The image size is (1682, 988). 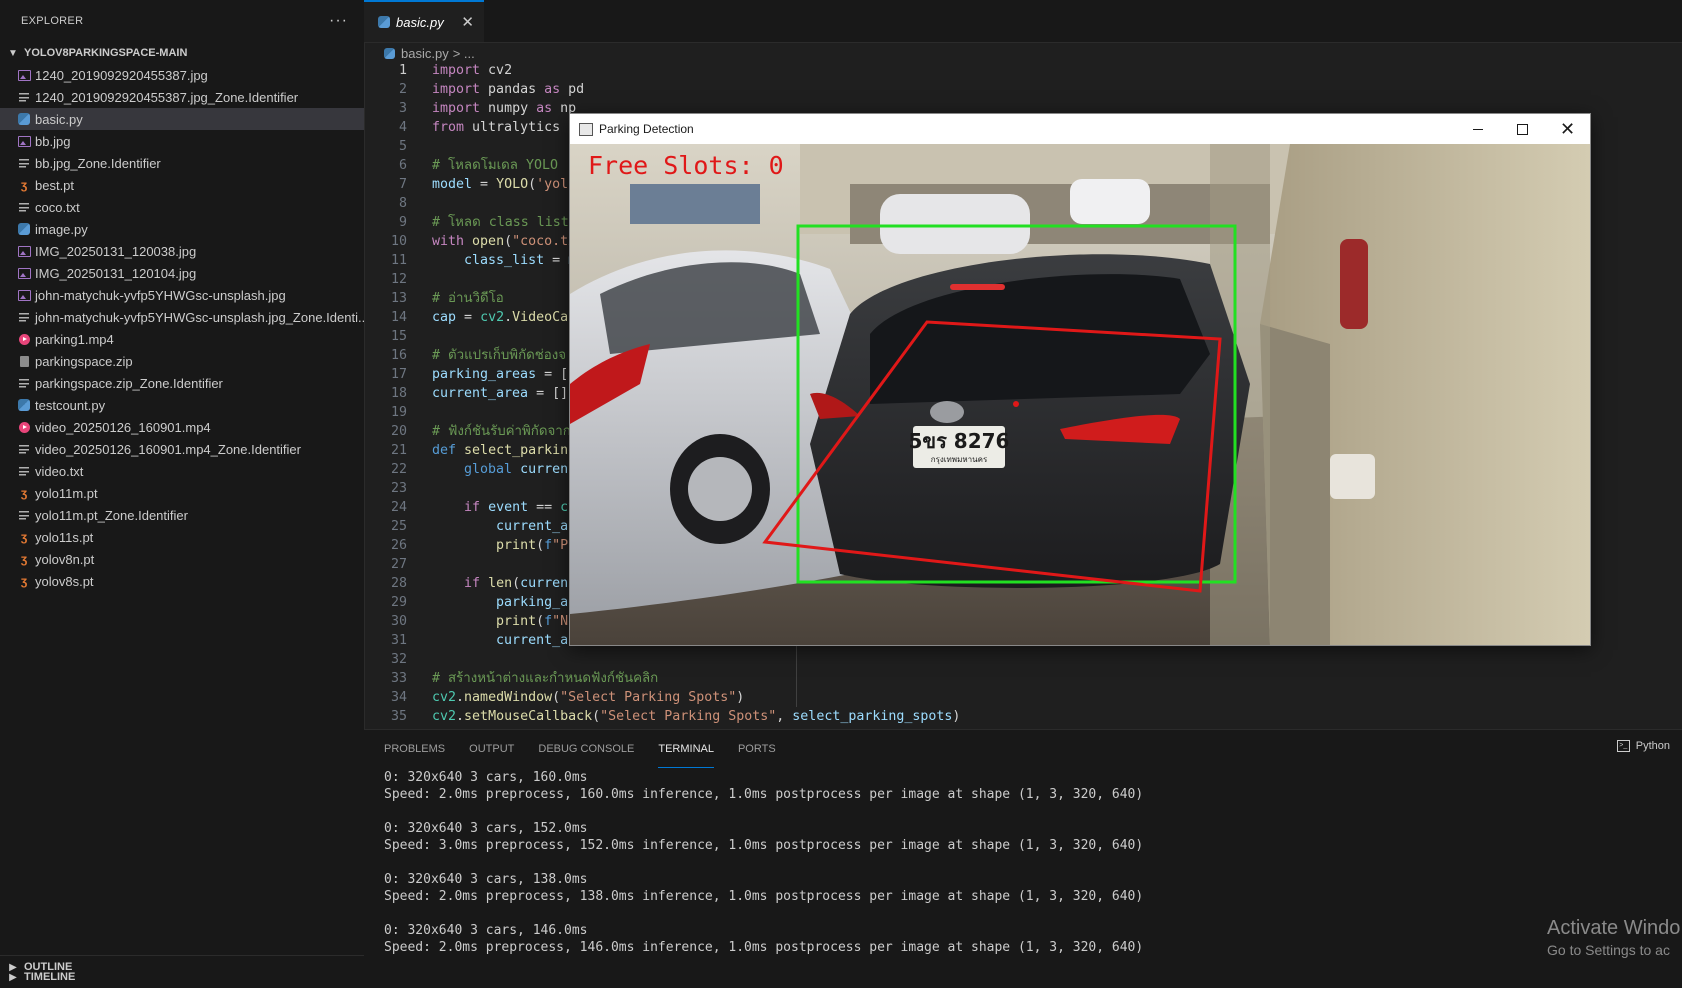 I want to click on file-name: yolov8n.pt, so click(x=65, y=559).